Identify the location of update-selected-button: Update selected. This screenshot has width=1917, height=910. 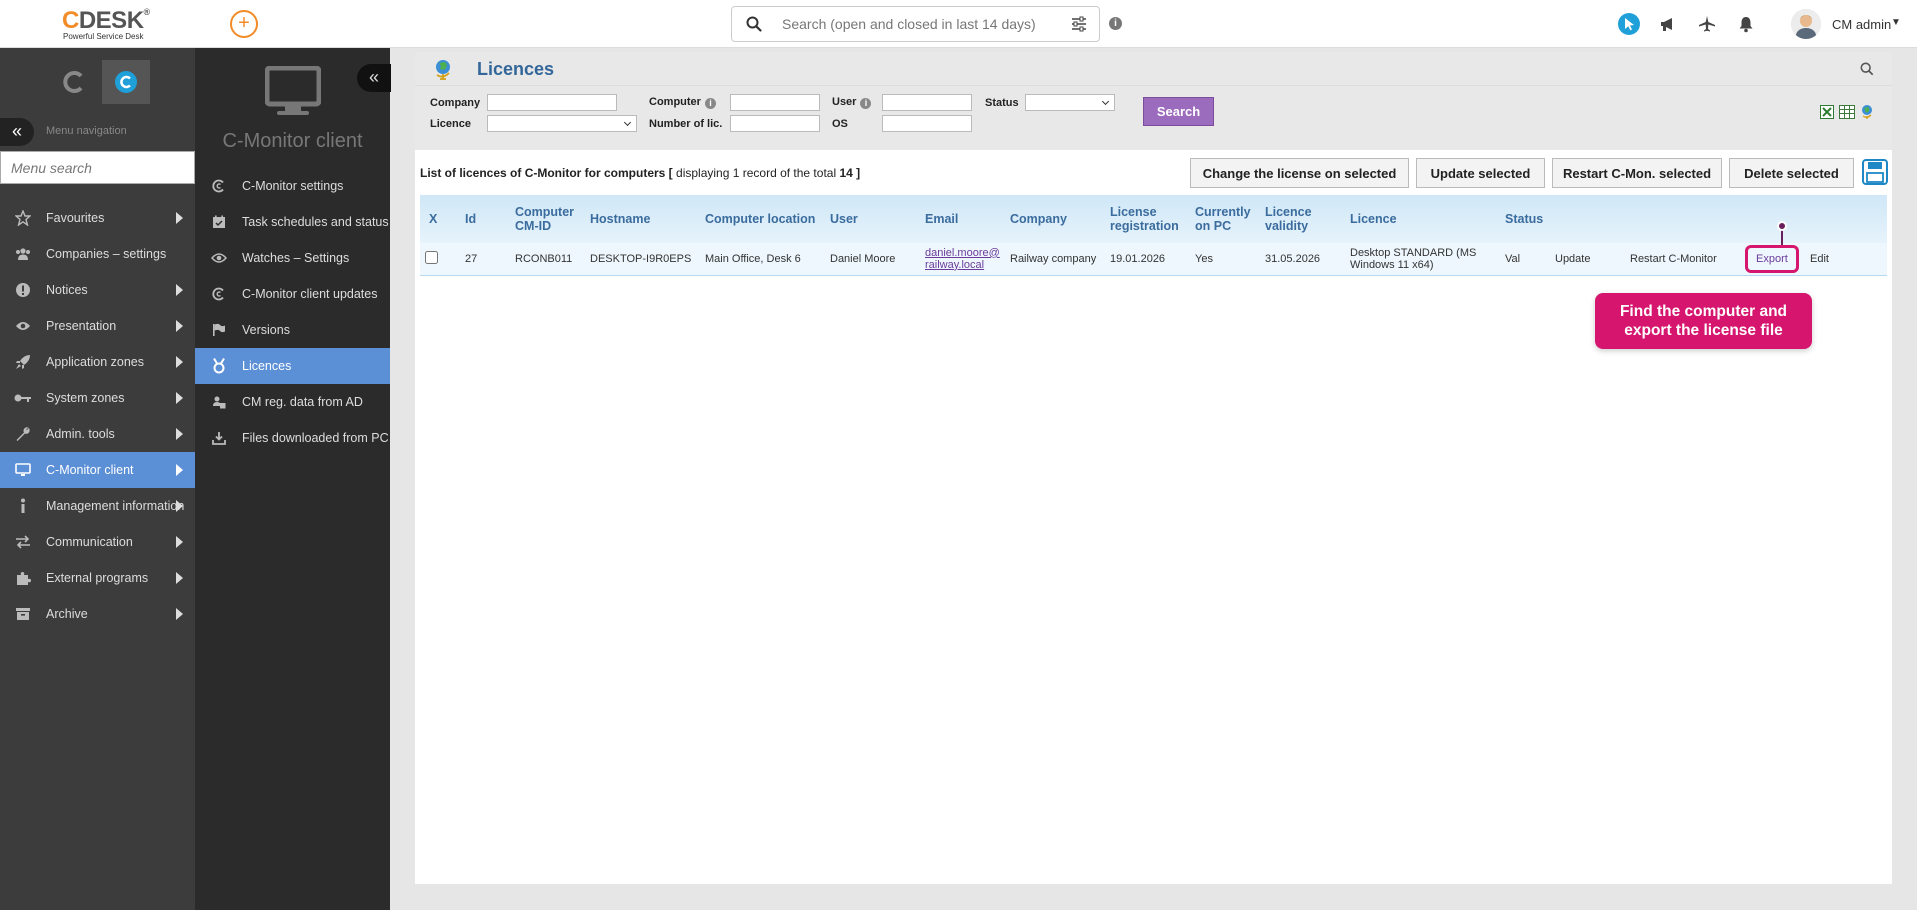
(1480, 173).